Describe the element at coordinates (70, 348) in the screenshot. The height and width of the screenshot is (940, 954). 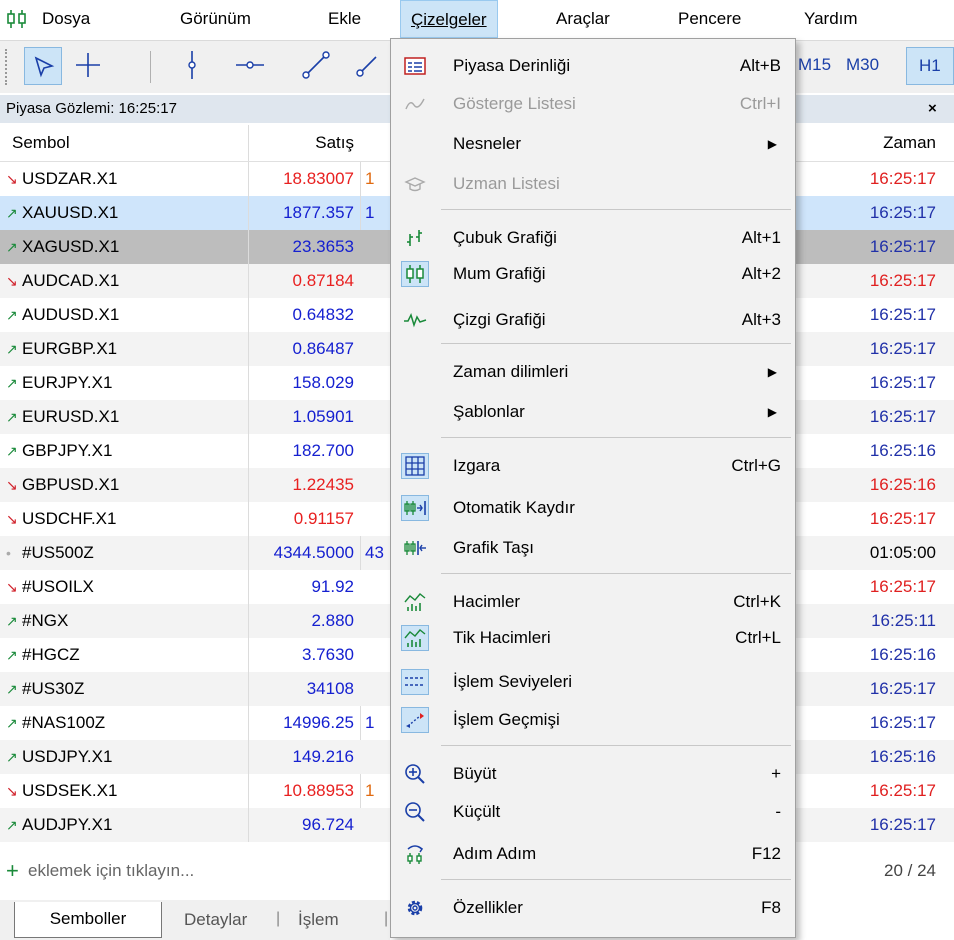
I see `symbol-cell: EURGBP.X1` at that location.